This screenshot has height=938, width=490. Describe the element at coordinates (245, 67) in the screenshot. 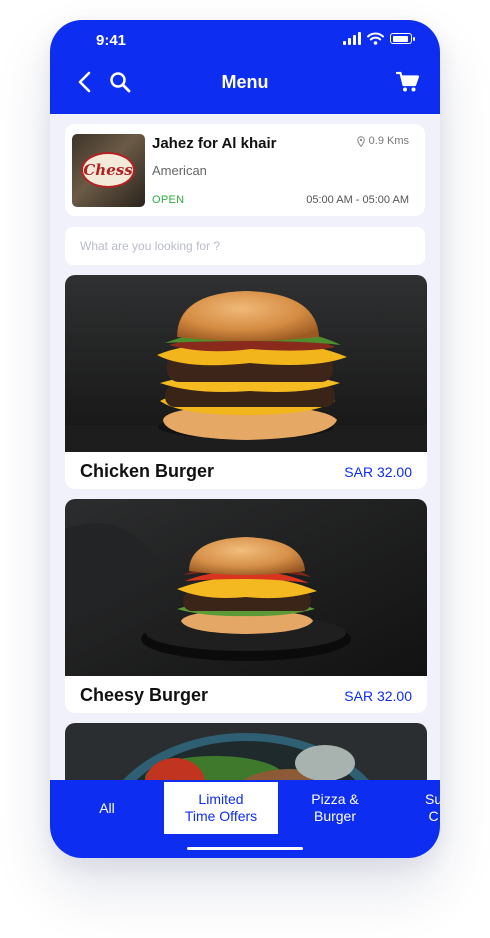

I see `app-header: 9:41 Menu` at that location.